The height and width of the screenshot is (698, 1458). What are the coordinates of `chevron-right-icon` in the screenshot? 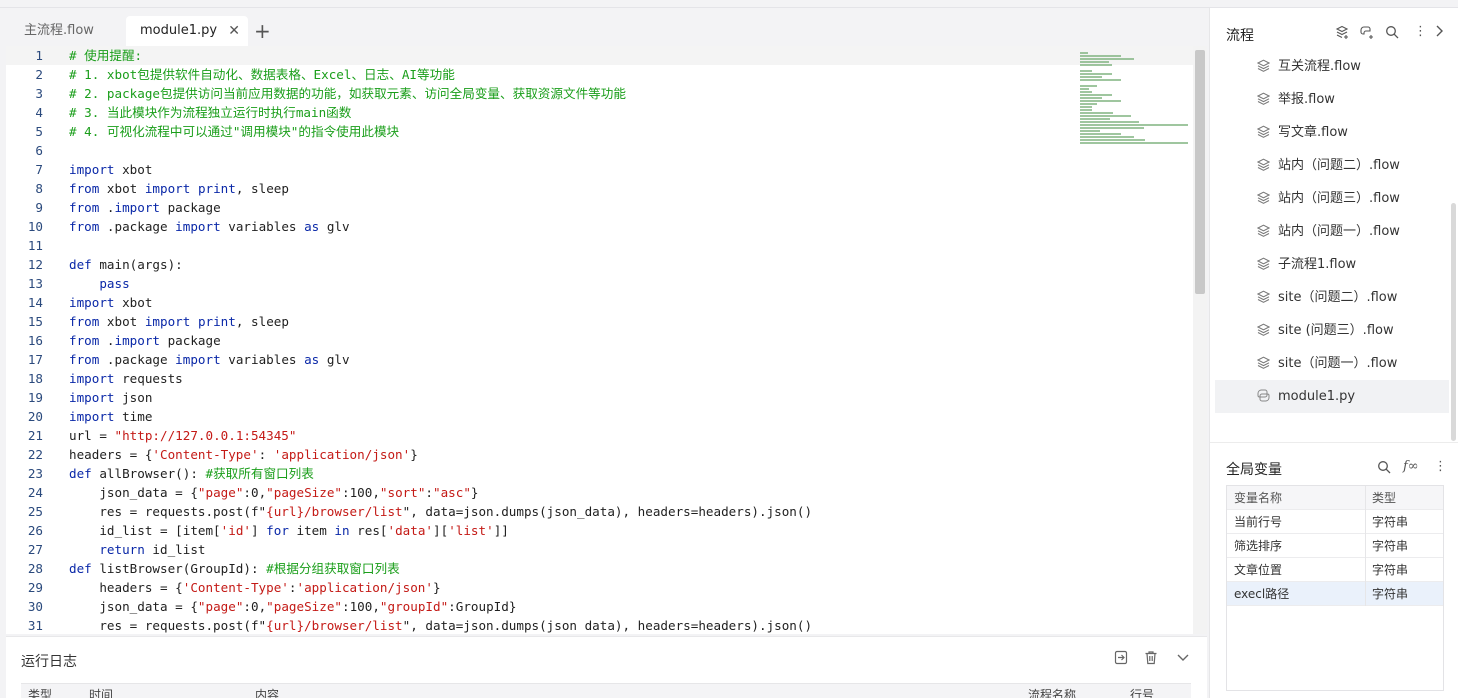 It's located at (1439, 33).